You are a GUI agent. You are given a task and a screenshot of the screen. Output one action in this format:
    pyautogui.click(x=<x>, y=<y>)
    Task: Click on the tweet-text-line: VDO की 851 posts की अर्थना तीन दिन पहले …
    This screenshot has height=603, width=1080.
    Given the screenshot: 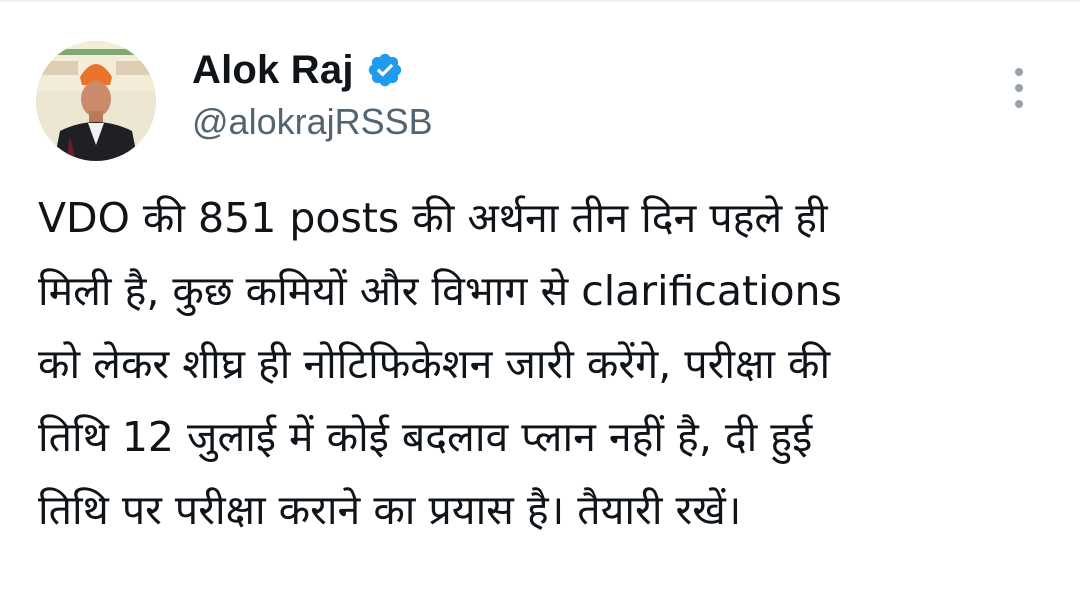 What is the action you would take?
    pyautogui.click(x=433, y=218)
    